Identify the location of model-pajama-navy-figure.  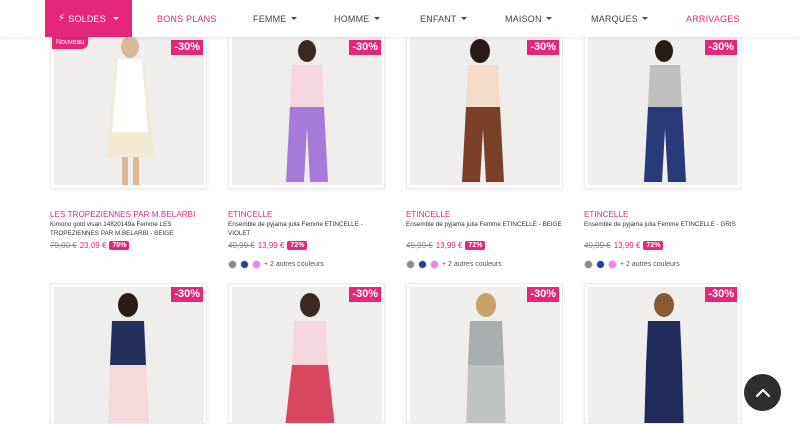
(663, 355).